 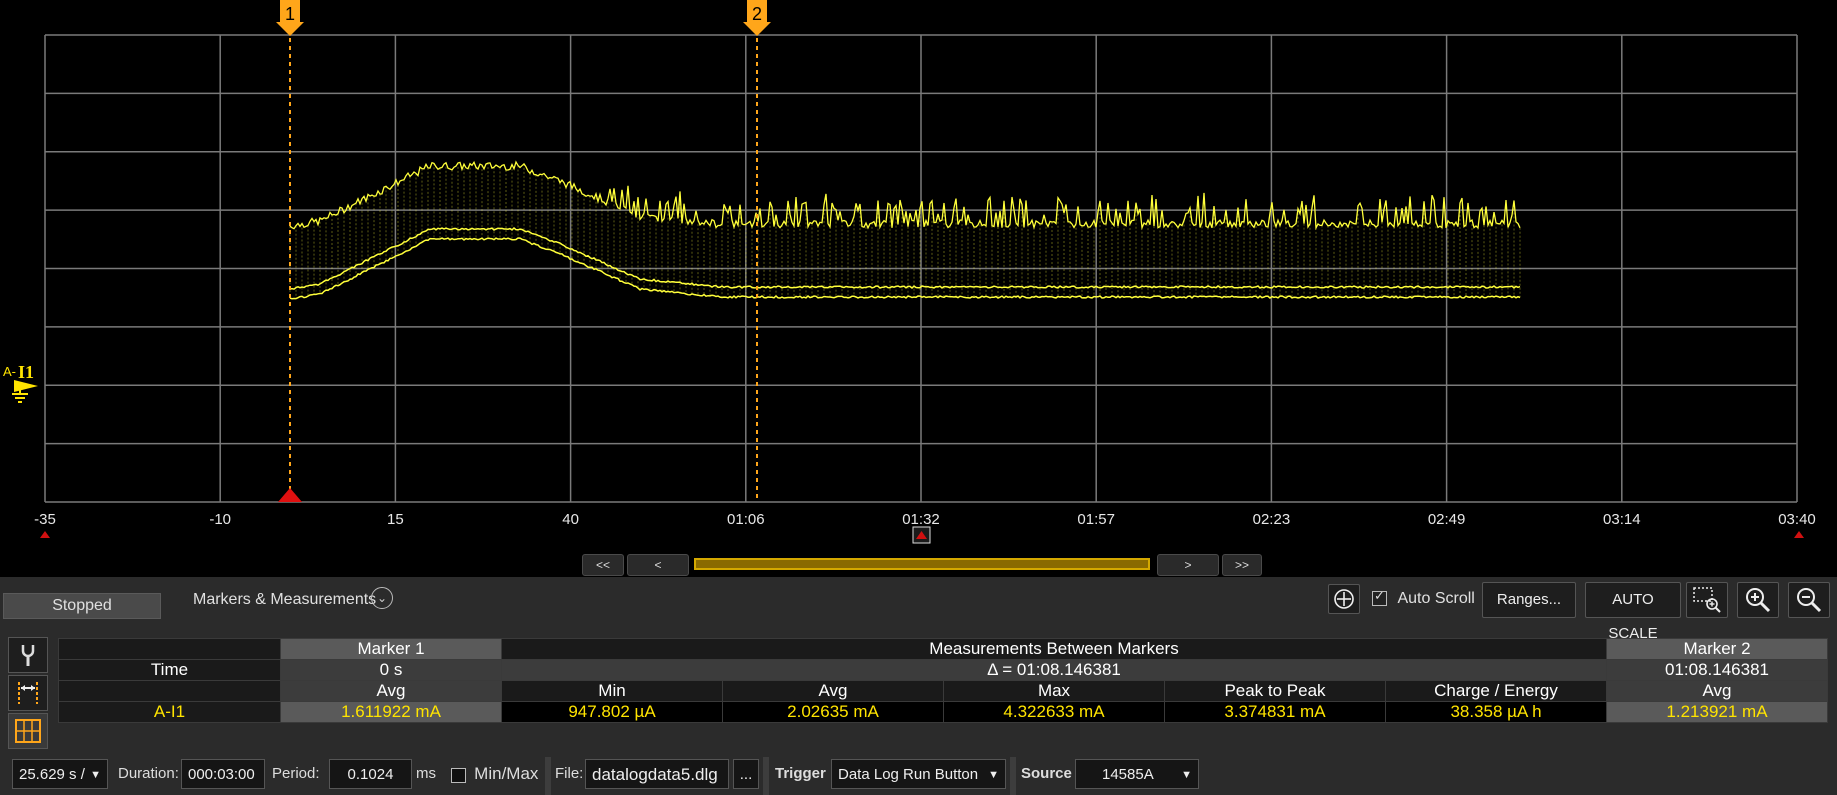 What do you see at coordinates (1242, 565) in the screenshot?
I see `nav-last-button: >>` at bounding box center [1242, 565].